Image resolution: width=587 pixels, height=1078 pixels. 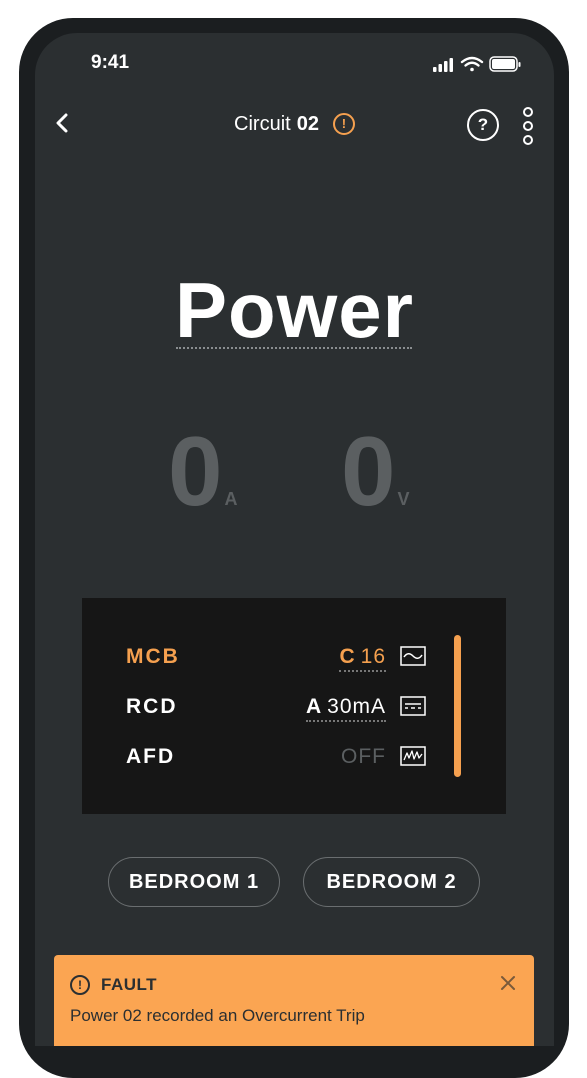 I want to click on more-options-icon, so click(x=528, y=126).